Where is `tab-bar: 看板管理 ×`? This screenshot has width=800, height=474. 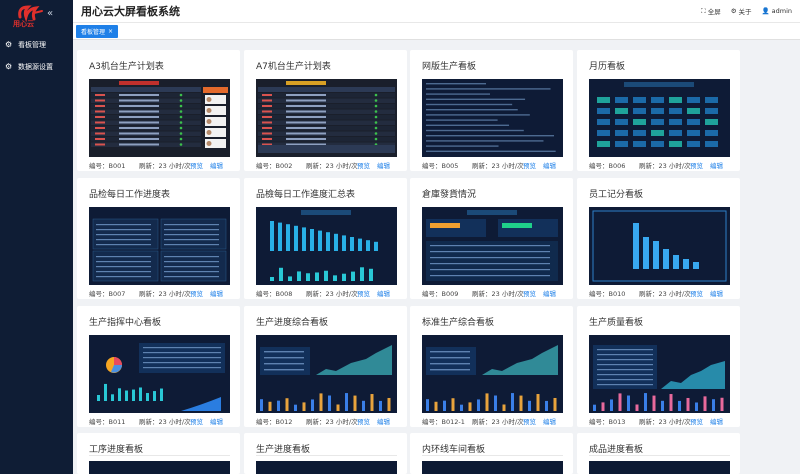 tab-bar: 看板管理 × is located at coordinates (436, 31).